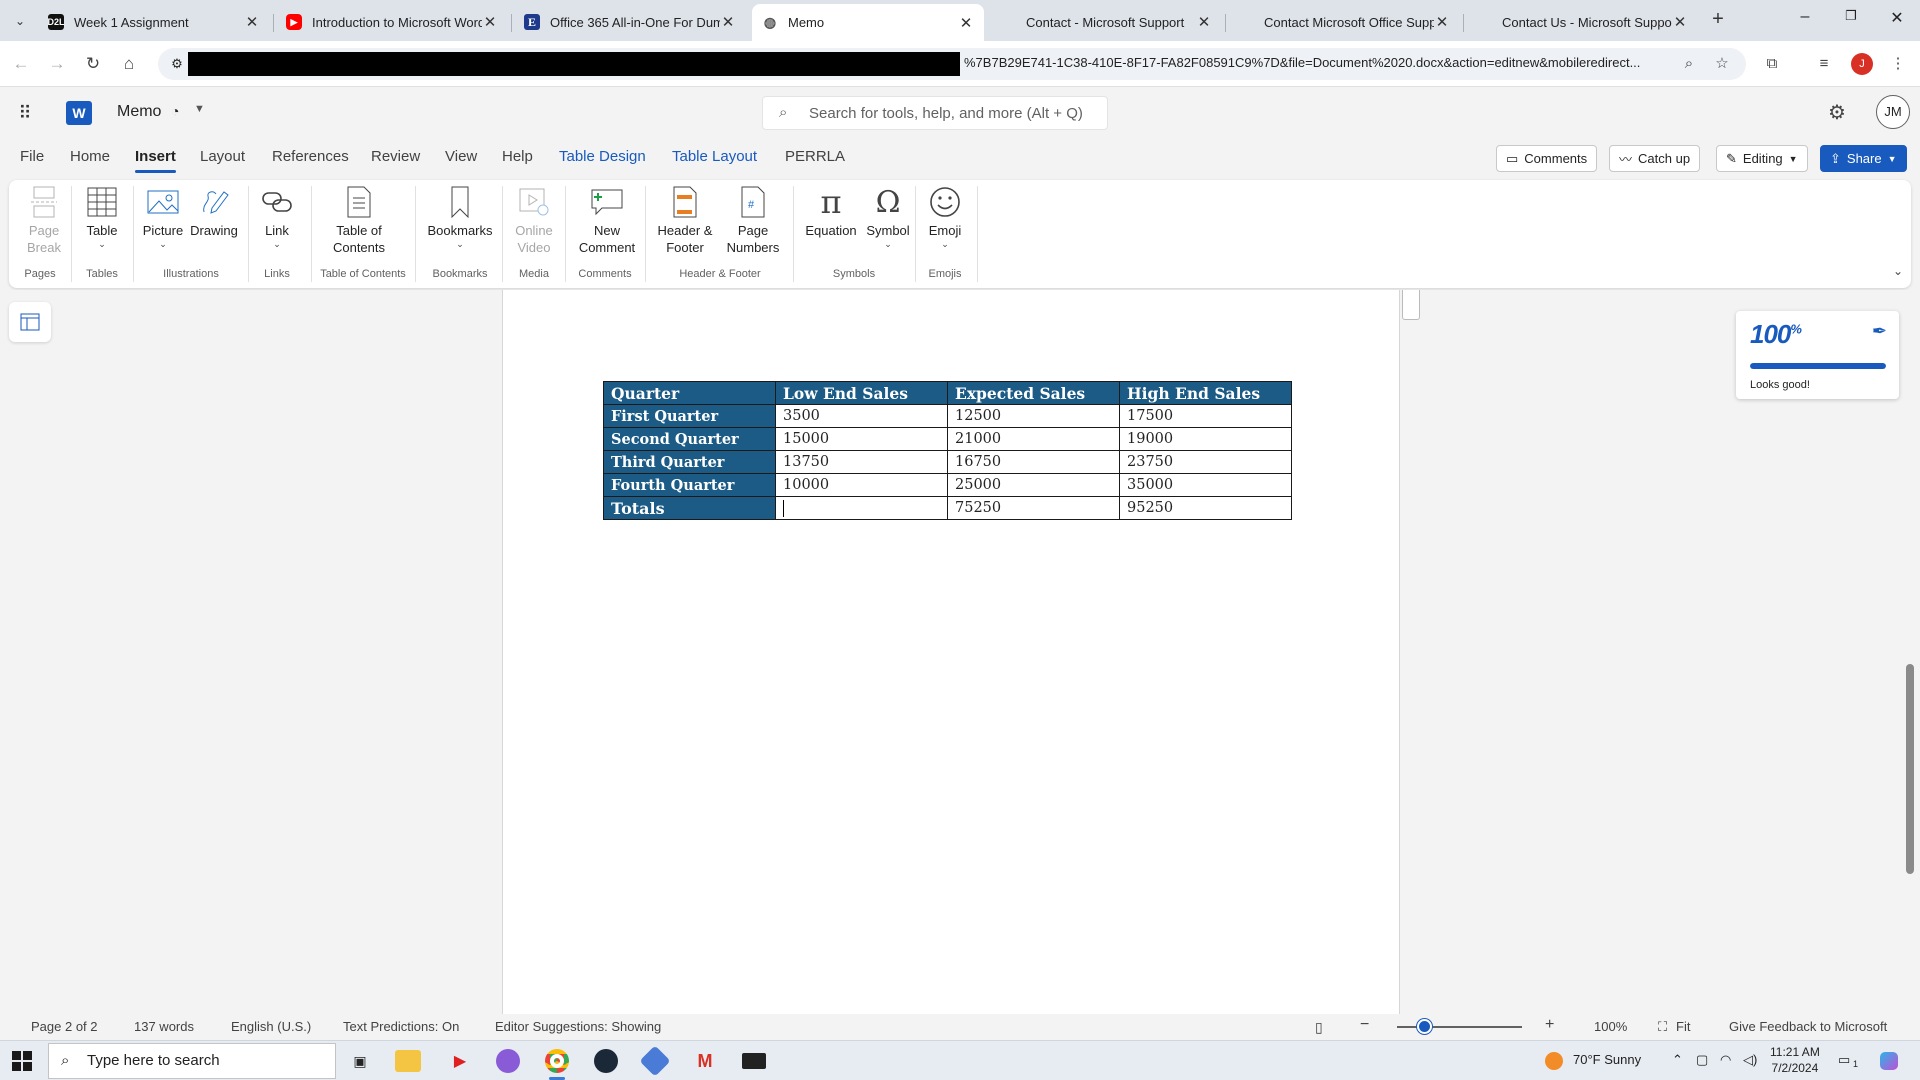  What do you see at coordinates (689, 416) in the screenshot?
I see `row-header-cell: First Quarter` at bounding box center [689, 416].